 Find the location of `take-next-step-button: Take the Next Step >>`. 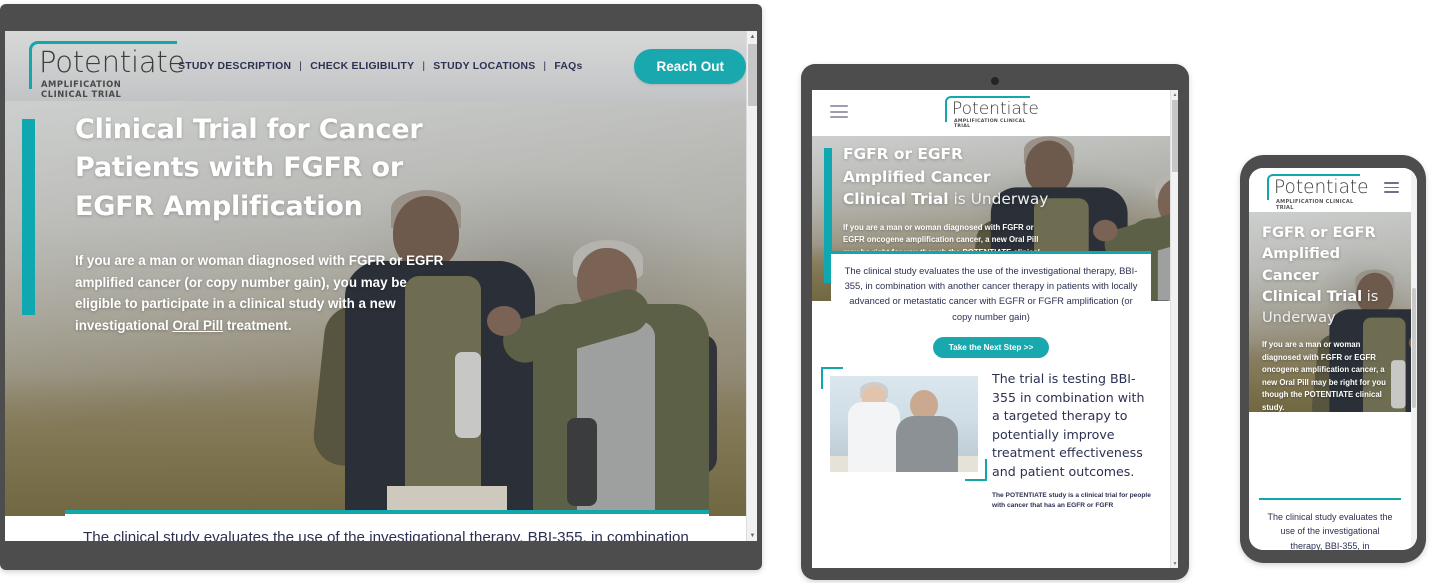

take-next-step-button: Take the Next Step >> is located at coordinates (991, 347).